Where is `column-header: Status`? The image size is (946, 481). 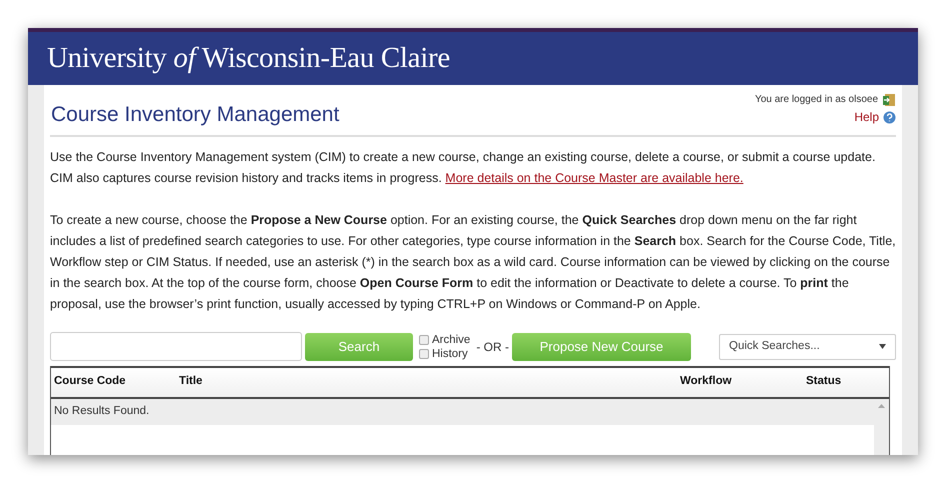 column-header: Status is located at coordinates (824, 382).